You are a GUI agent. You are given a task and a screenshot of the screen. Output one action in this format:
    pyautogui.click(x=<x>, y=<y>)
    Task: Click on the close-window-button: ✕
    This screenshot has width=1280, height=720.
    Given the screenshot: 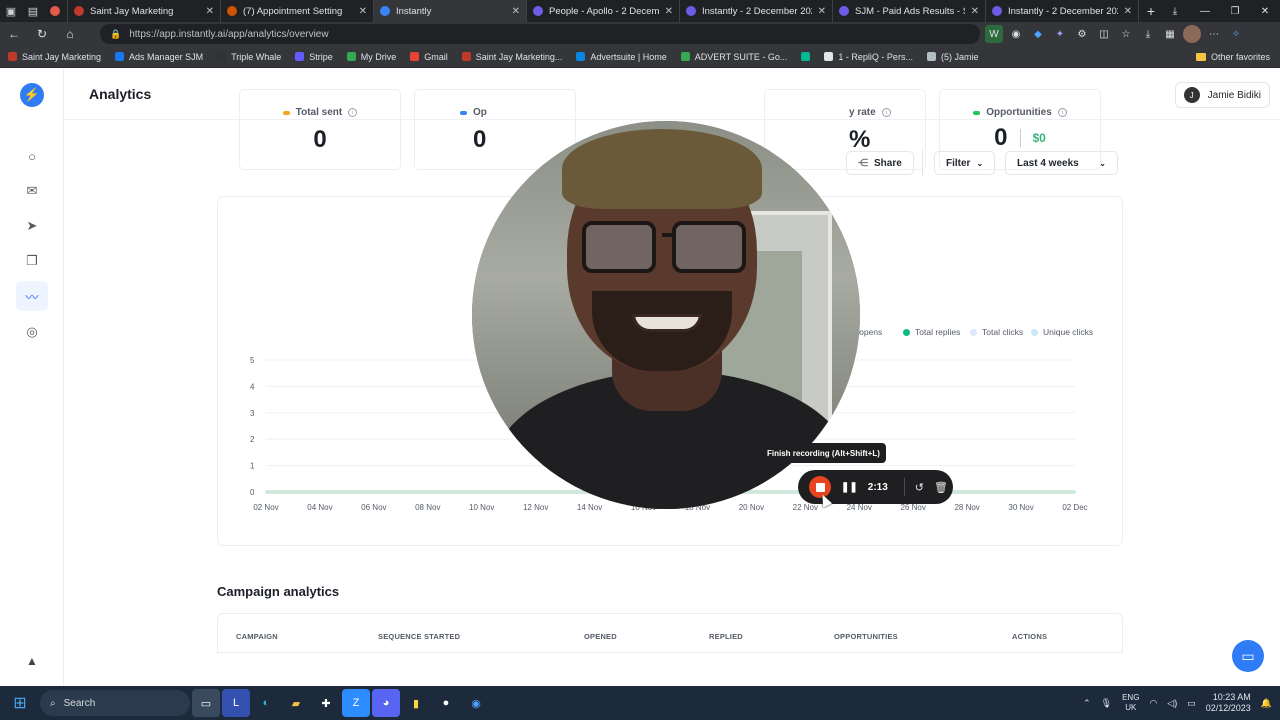 What is the action you would take?
    pyautogui.click(x=1265, y=11)
    